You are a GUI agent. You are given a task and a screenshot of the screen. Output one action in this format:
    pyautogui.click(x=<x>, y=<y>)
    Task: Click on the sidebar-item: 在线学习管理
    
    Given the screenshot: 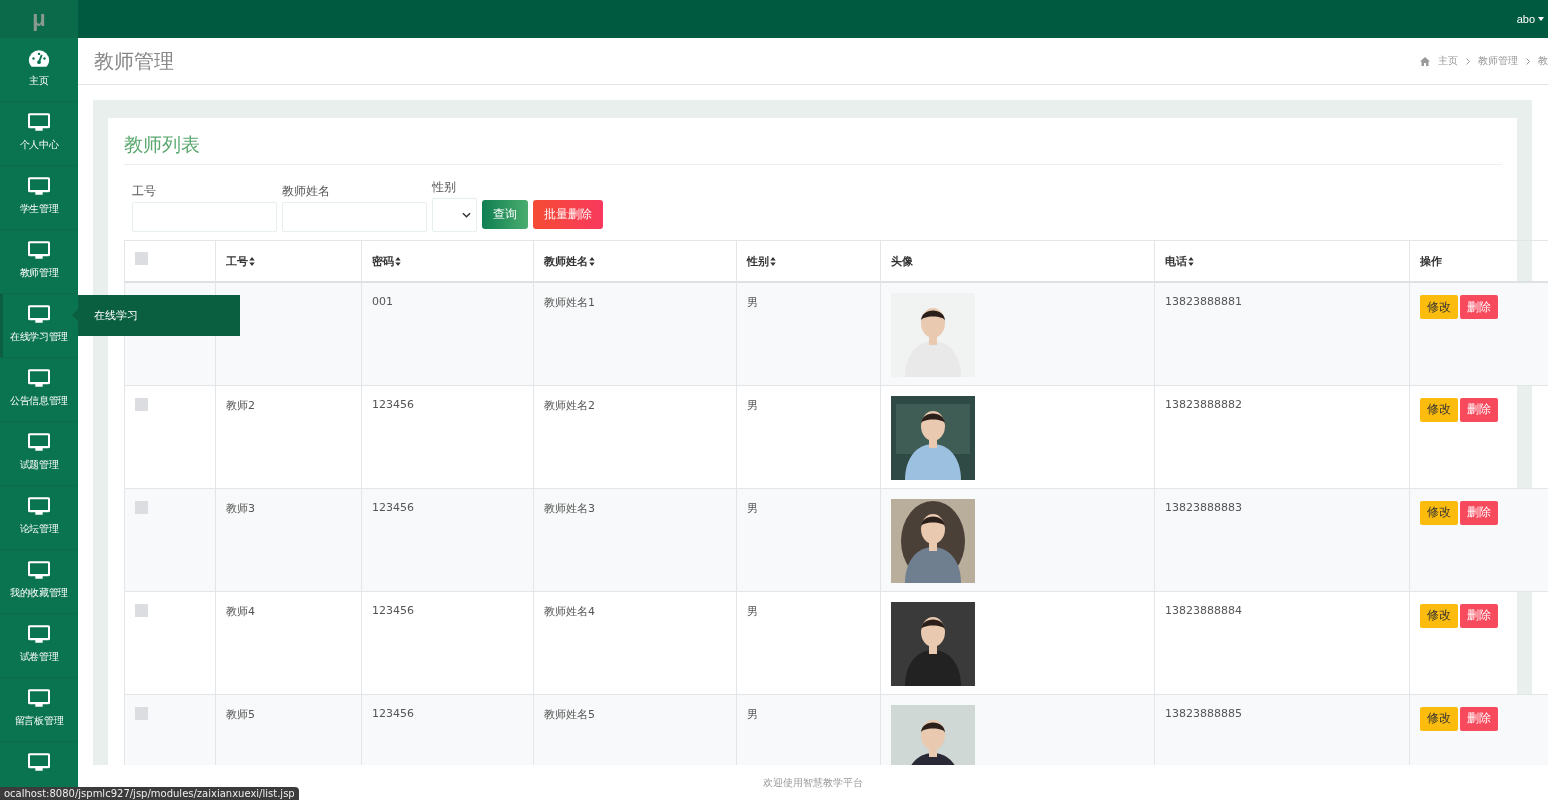 What is the action you would take?
    pyautogui.click(x=39, y=326)
    